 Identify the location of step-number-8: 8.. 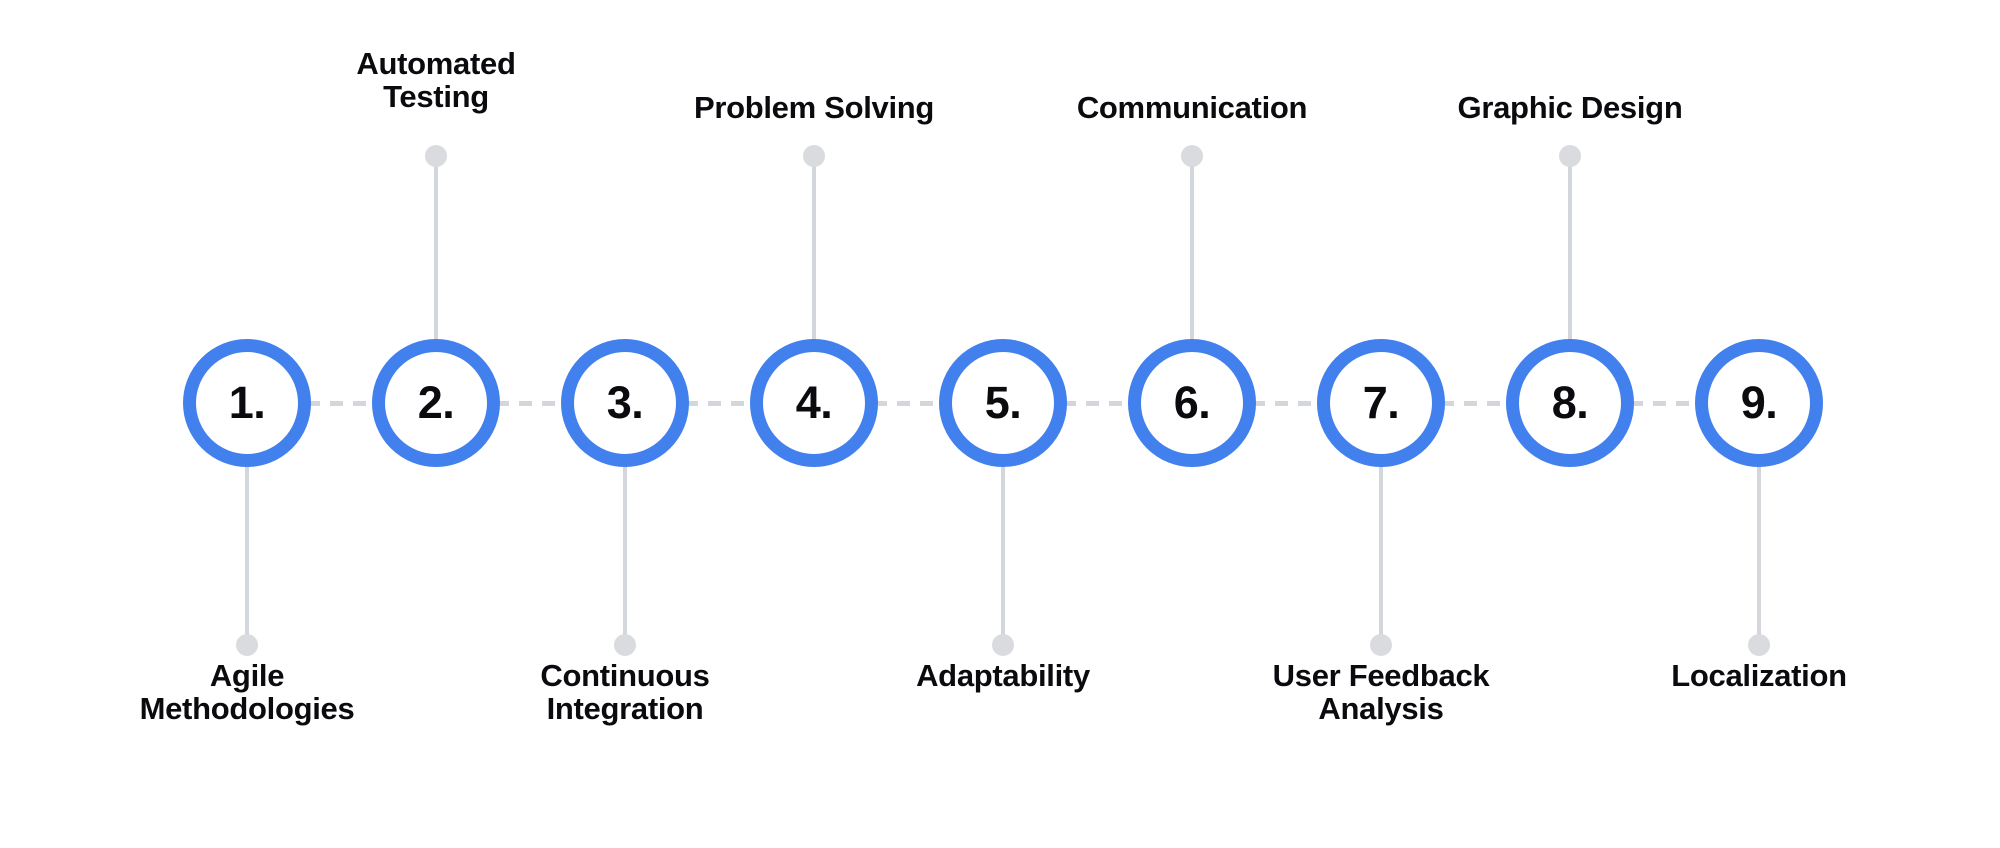
(1570, 402).